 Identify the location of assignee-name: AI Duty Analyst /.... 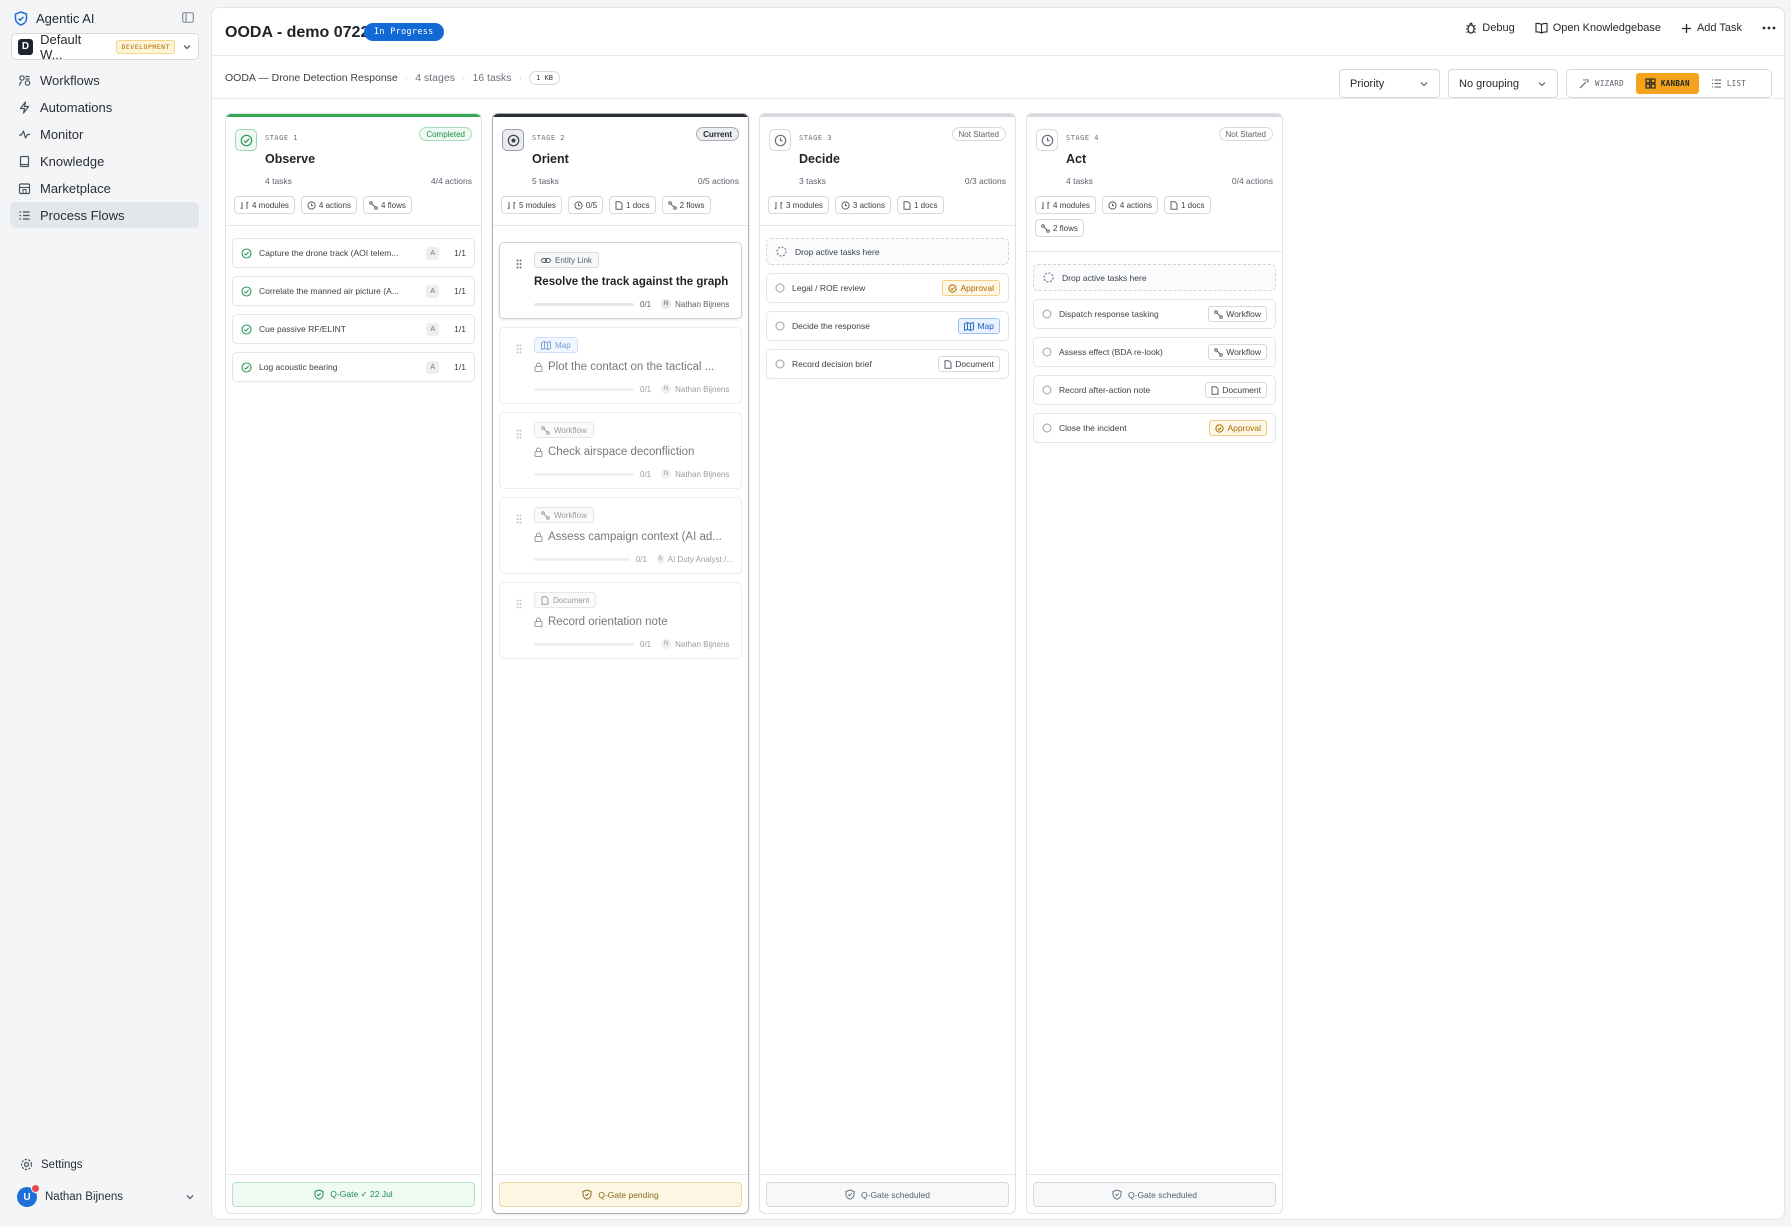
(700, 559).